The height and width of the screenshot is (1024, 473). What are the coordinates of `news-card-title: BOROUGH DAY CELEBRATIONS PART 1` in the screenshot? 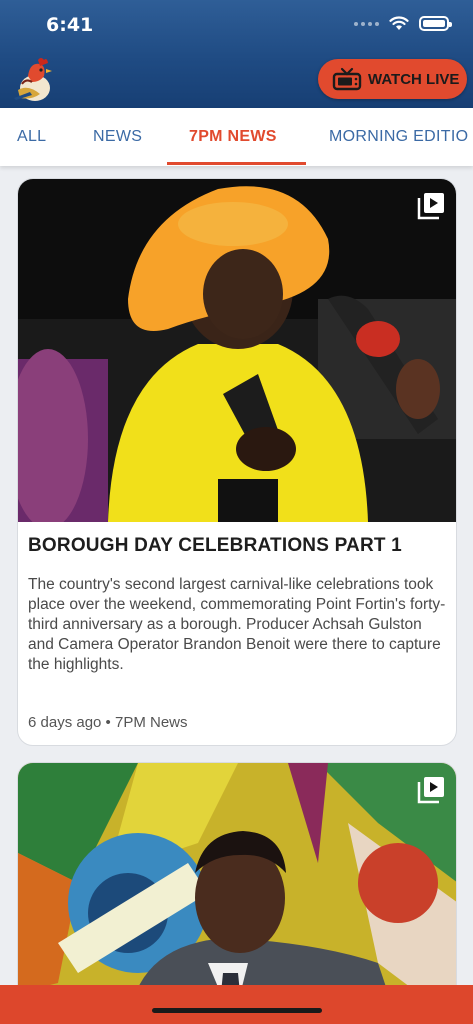 It's located at (215, 546).